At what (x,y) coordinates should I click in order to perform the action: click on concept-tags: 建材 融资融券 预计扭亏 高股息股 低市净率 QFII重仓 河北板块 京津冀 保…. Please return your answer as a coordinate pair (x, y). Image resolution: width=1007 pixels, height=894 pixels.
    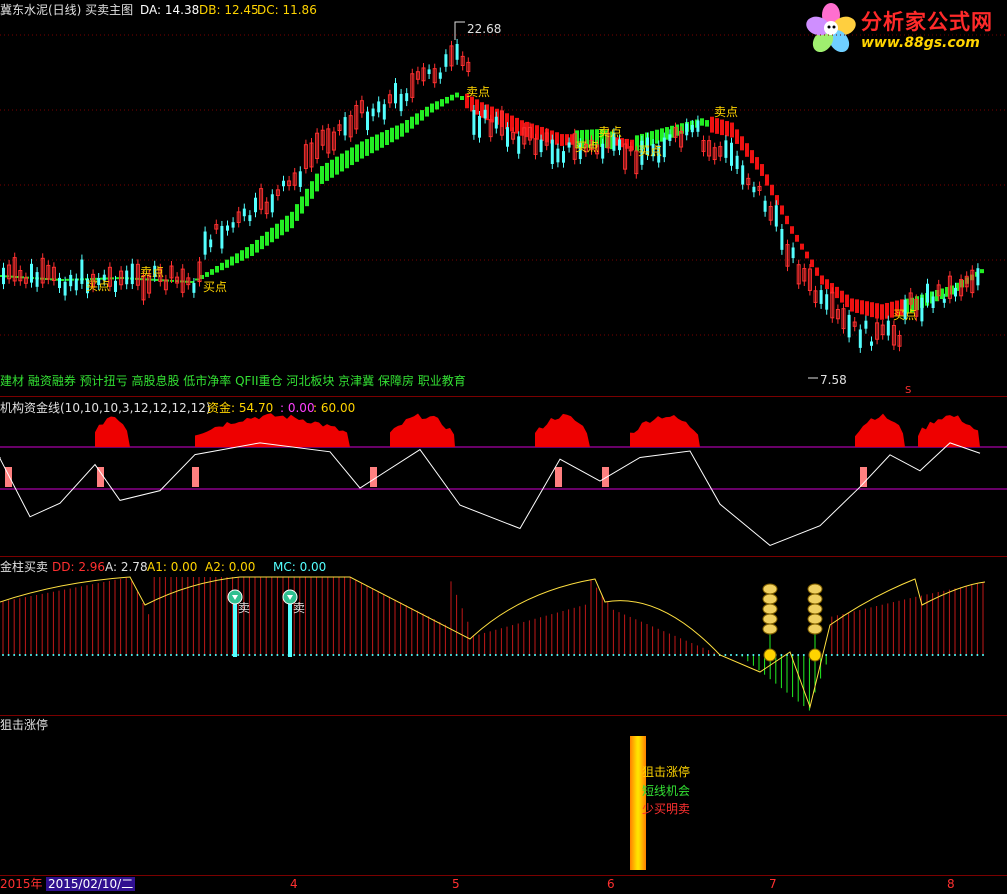
    Looking at the image, I should click on (233, 381).